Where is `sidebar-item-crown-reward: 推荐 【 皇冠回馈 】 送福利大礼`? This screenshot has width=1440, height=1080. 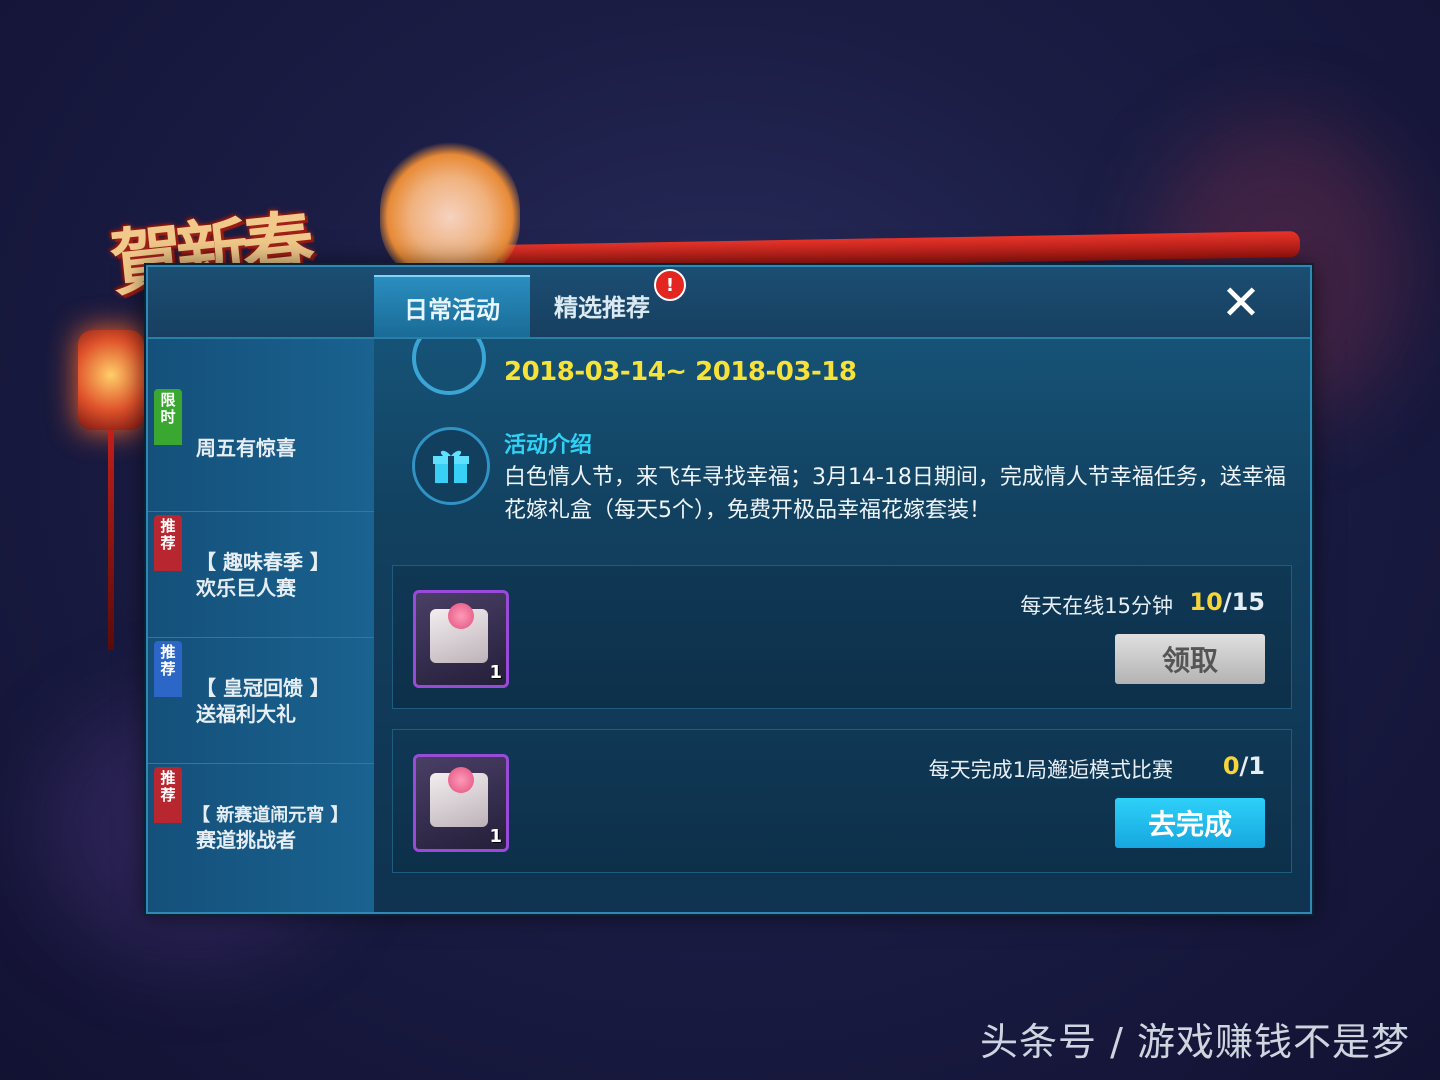
sidebar-item-crown-reward: 推荐 【 皇冠回馈 】 送福利大礼 is located at coordinates (261, 700).